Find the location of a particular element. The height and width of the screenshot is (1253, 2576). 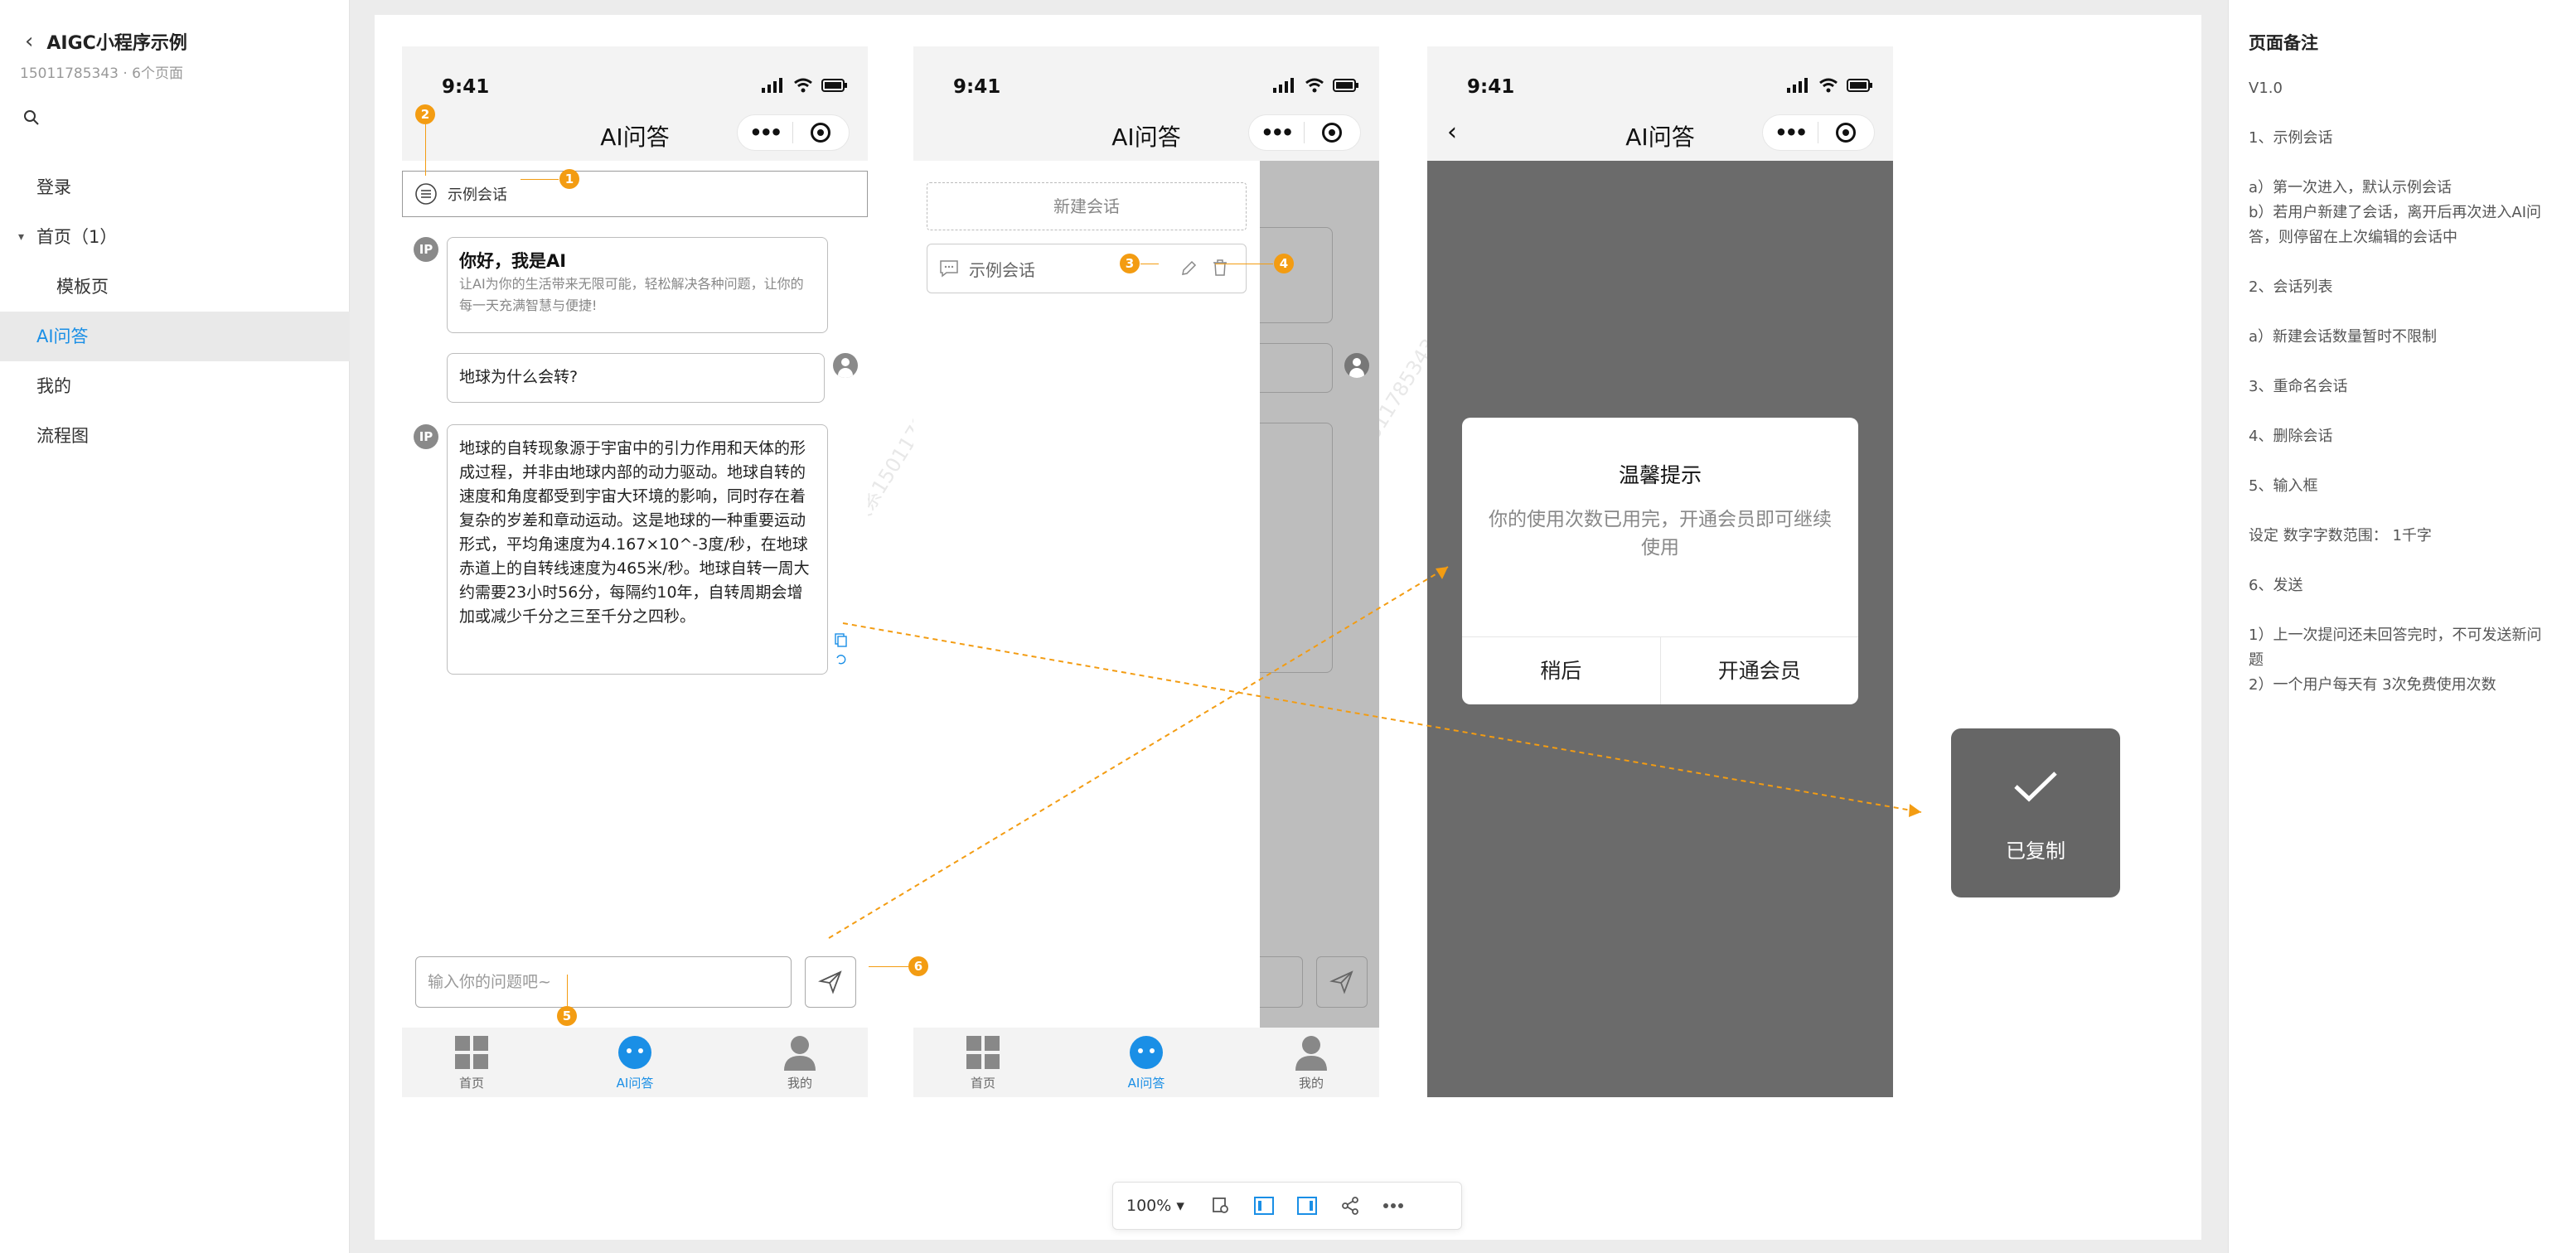

sidebar-item-label: AI问答 is located at coordinates (62, 337).